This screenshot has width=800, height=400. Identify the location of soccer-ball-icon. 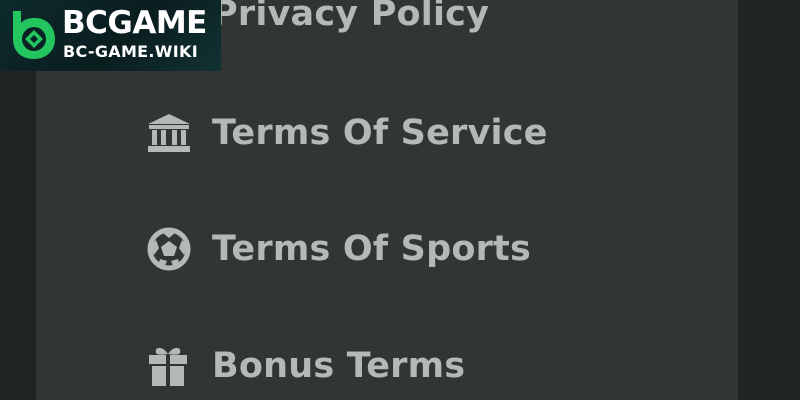
(170, 249).